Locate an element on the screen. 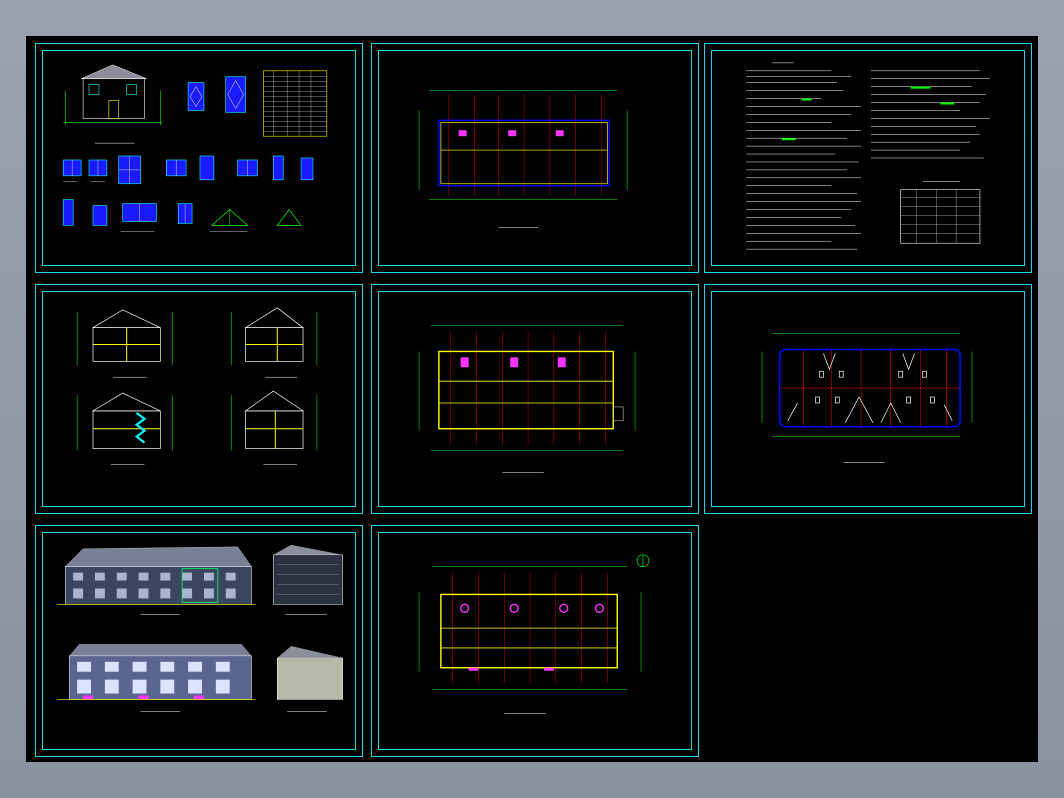 This screenshot has height=798, width=1064. elevation-details-drawing is located at coordinates (195, 148).